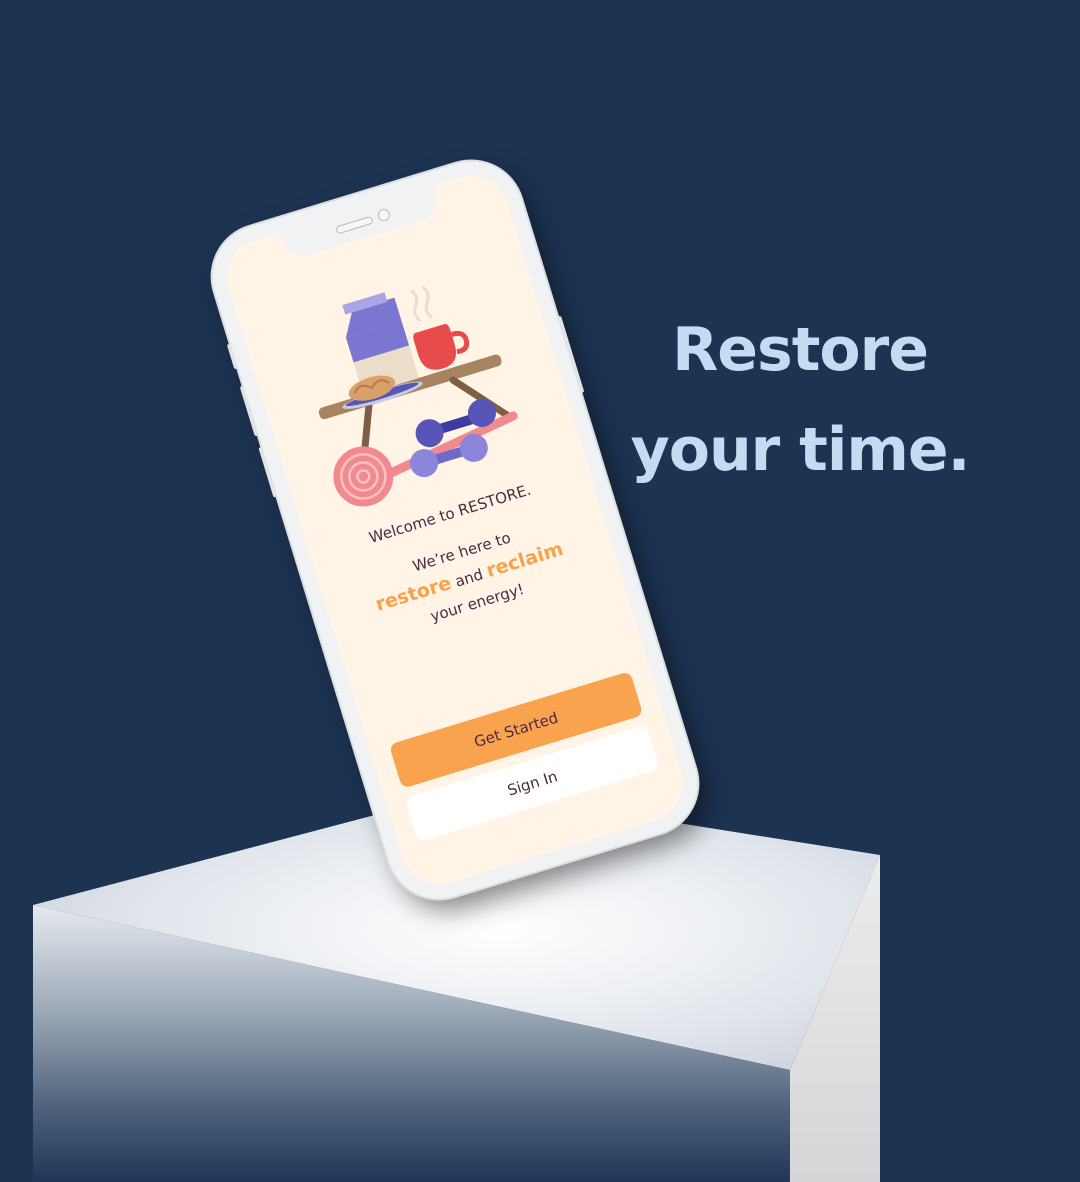 The image size is (1080, 1182). What do you see at coordinates (418, 396) in the screenshot?
I see `welcome-illustration` at bounding box center [418, 396].